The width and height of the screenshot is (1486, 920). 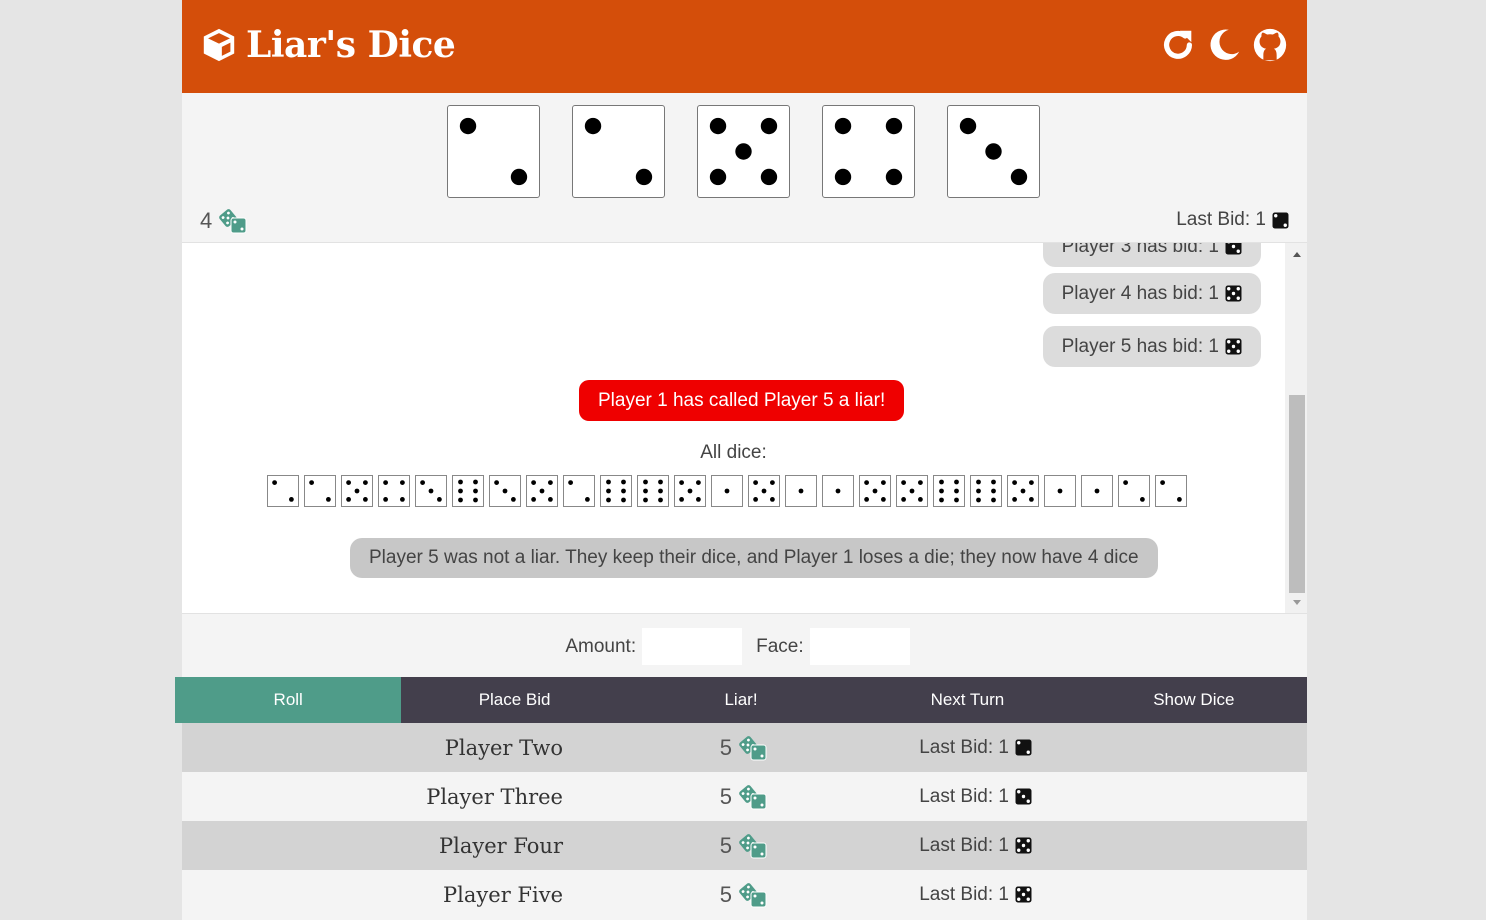 I want to click on logo: Liar's Dice, so click(x=328, y=45).